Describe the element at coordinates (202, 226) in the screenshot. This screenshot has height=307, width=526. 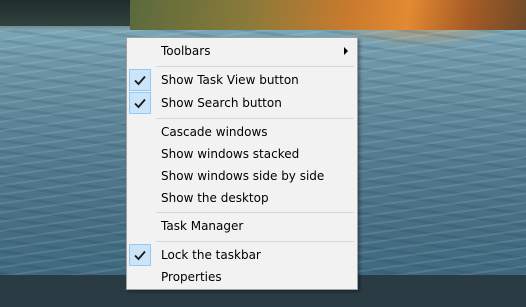
I see `menu-item-label: Task Manager` at that location.